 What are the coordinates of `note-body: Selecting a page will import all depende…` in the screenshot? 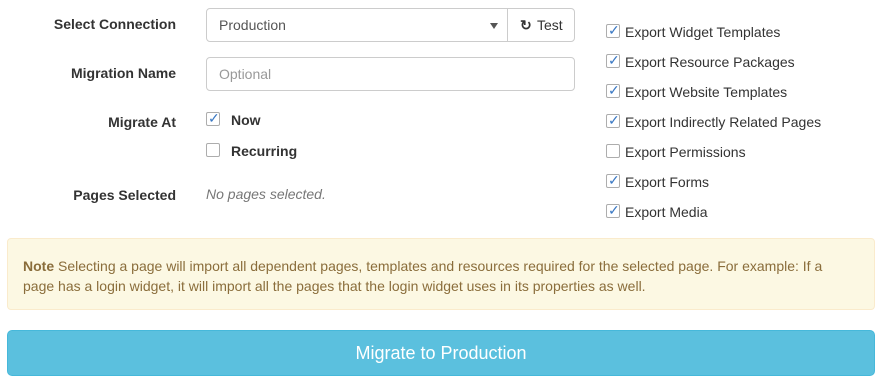 It's located at (423, 276).